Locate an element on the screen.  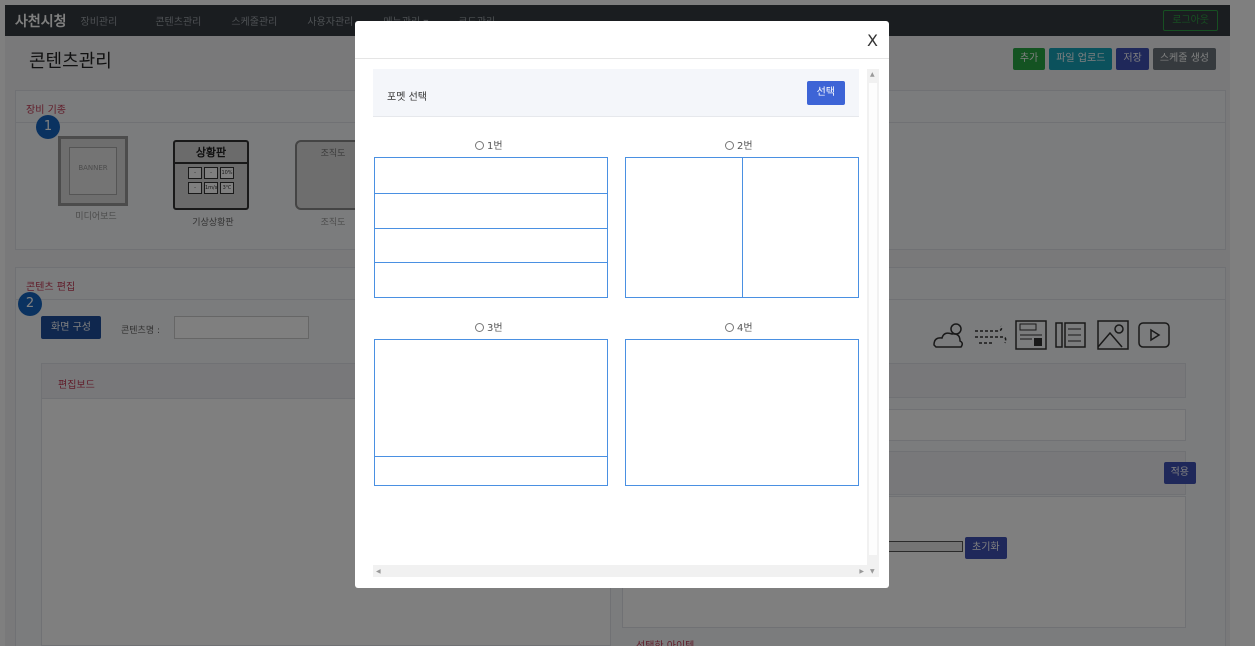
format-option-4: 4번 is located at coordinates (739, 326).